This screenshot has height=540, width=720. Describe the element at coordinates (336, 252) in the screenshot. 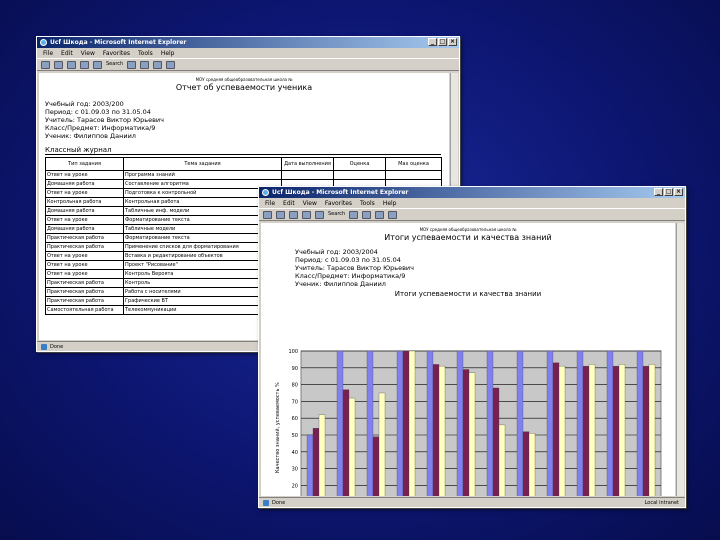

I see `info-year: Учебный год: 2003/2004` at that location.